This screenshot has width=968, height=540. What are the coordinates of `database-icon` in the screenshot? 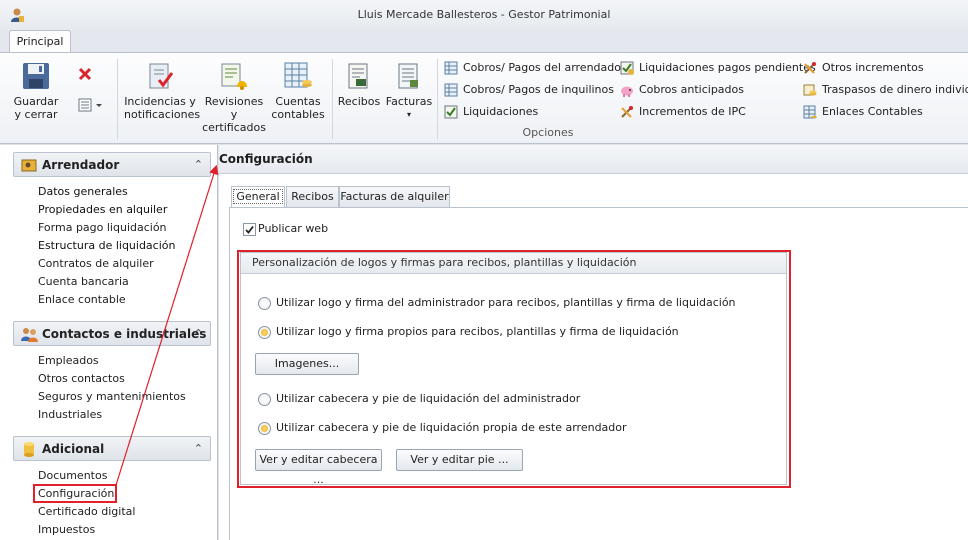 It's located at (29, 449).